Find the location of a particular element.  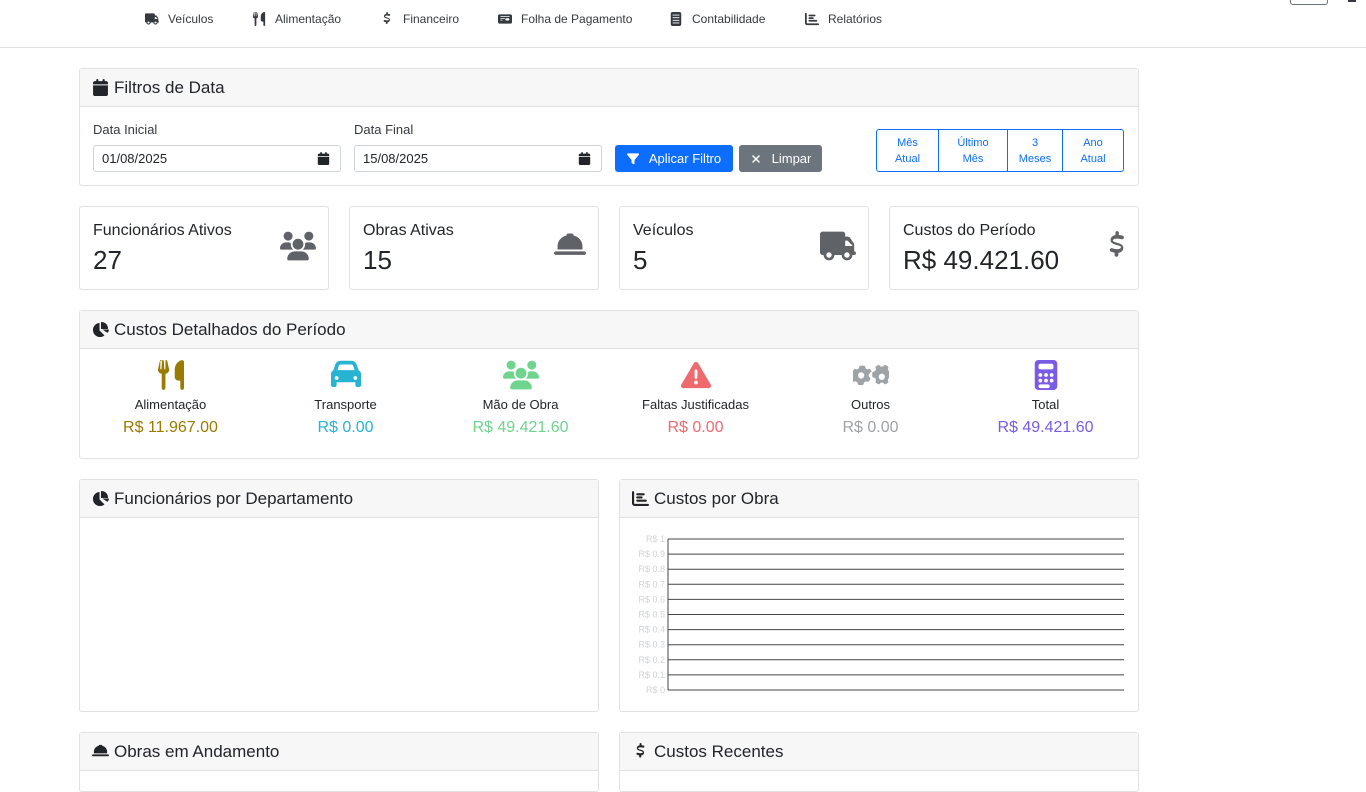

cost-name: Total is located at coordinates (1045, 404).